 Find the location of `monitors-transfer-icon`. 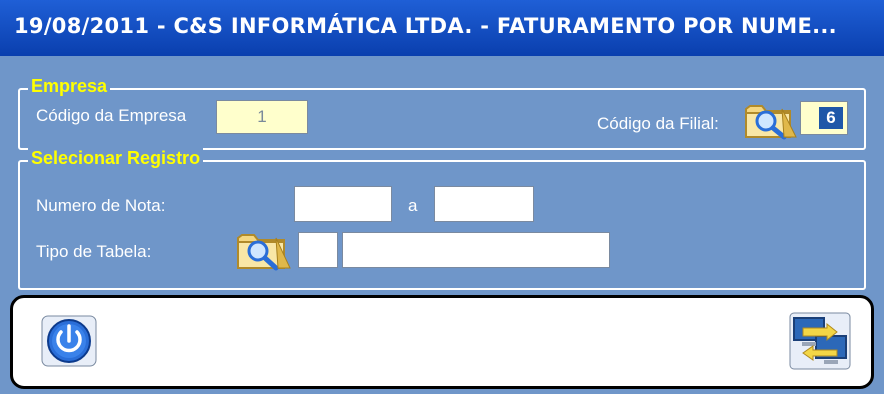

monitors-transfer-icon is located at coordinates (820, 341).